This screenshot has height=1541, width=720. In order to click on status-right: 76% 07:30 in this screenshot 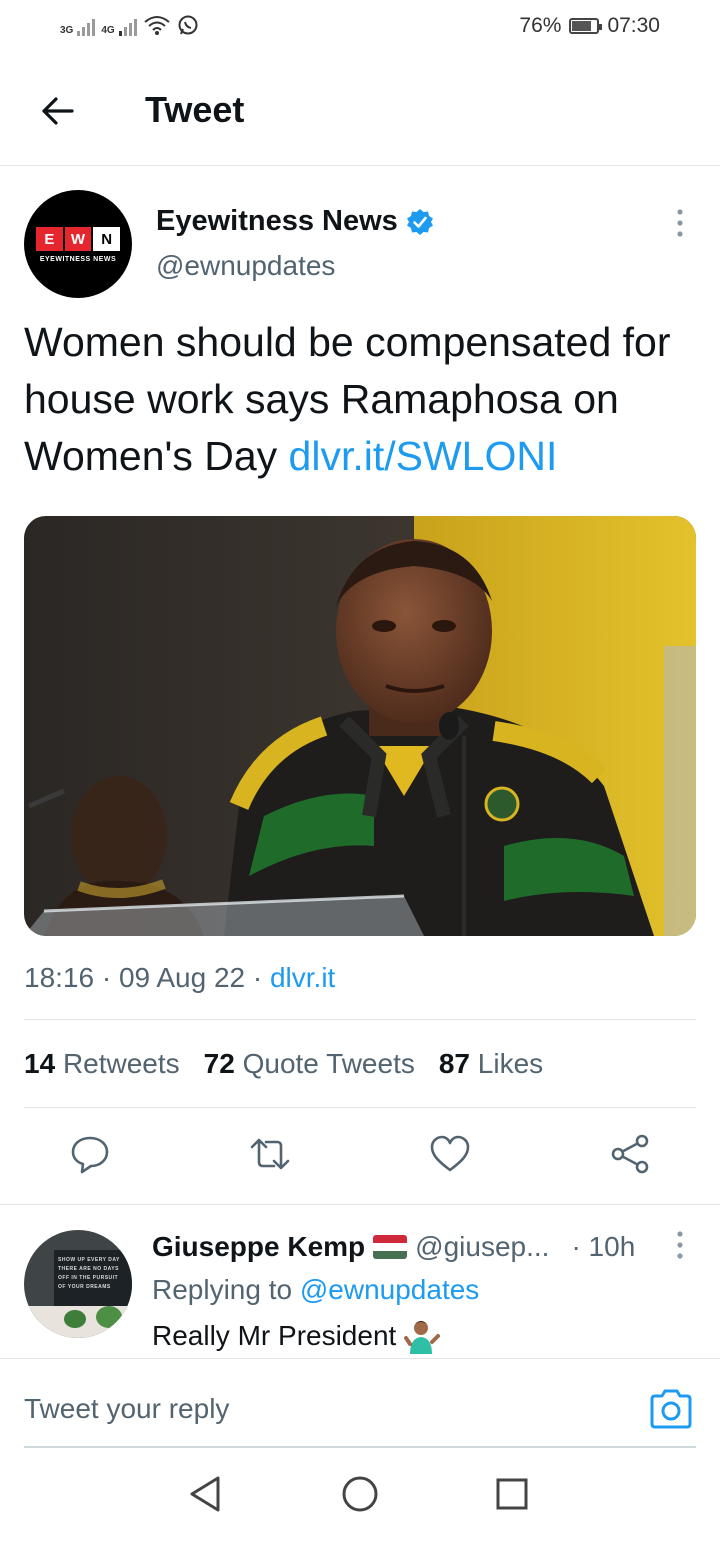, I will do `click(589, 26)`.